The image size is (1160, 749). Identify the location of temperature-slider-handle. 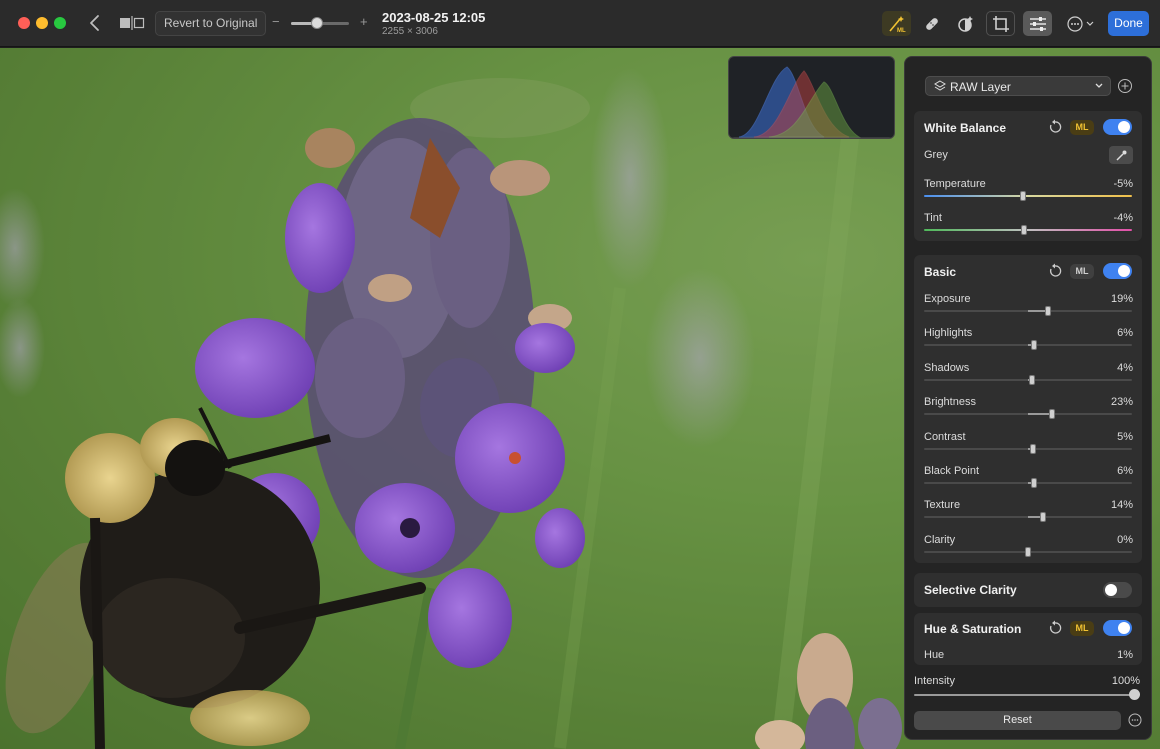
(1022, 196).